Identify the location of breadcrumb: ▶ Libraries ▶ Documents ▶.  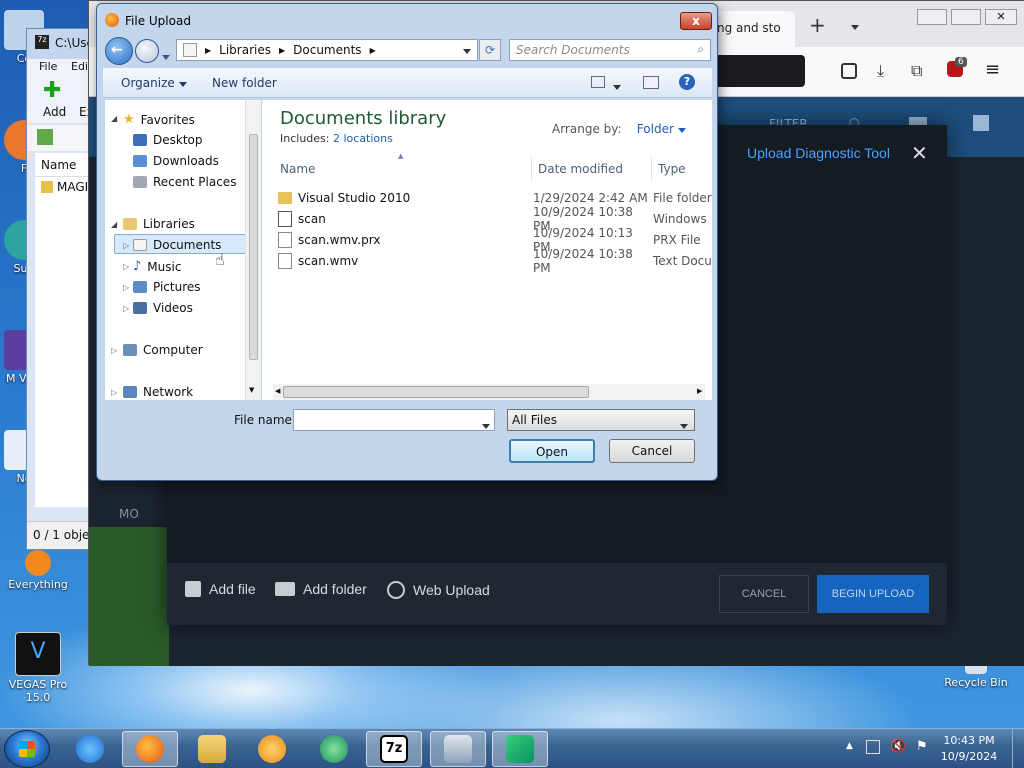
(327, 50).